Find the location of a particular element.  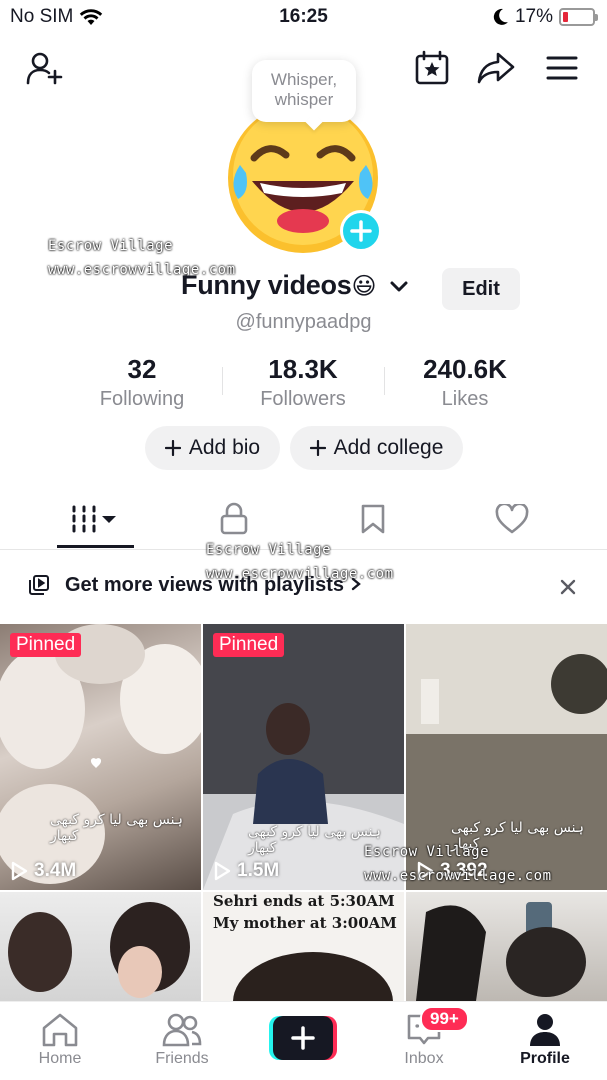

home-icon is located at coordinates (60, 1030).